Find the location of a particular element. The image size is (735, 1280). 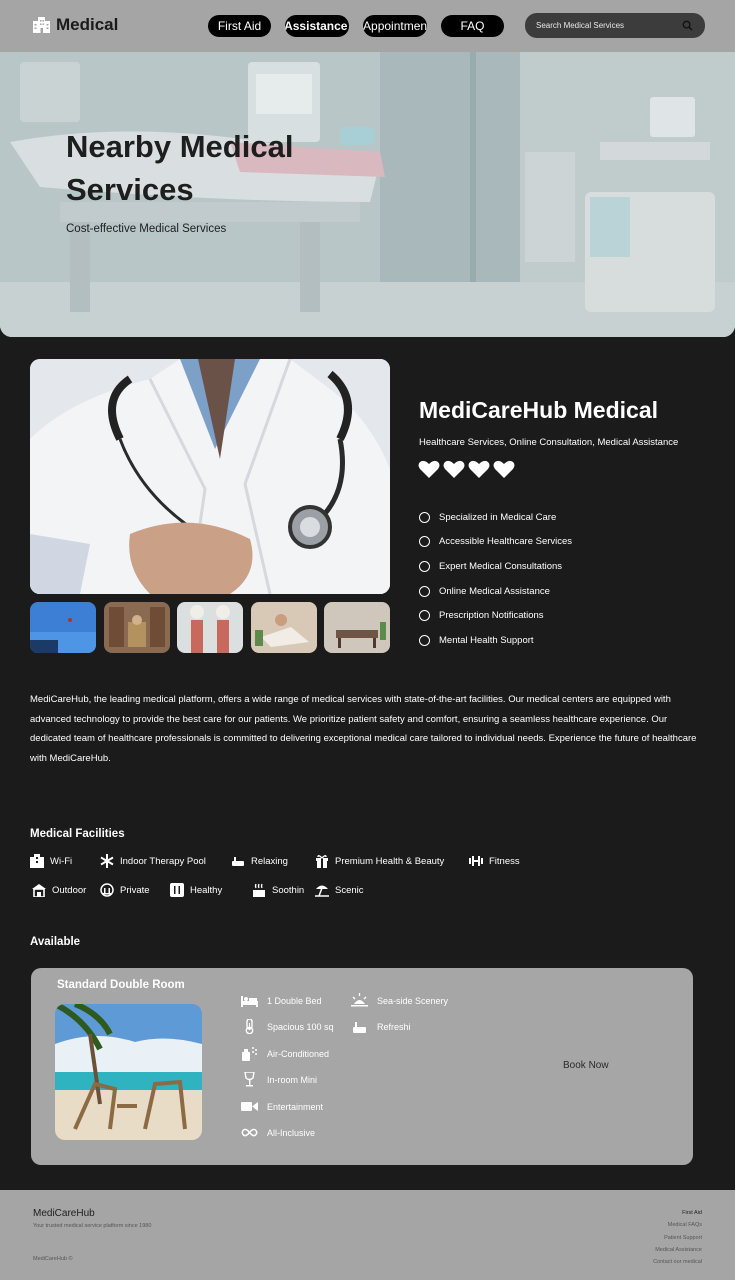

facility-label: Private is located at coordinates (135, 890).